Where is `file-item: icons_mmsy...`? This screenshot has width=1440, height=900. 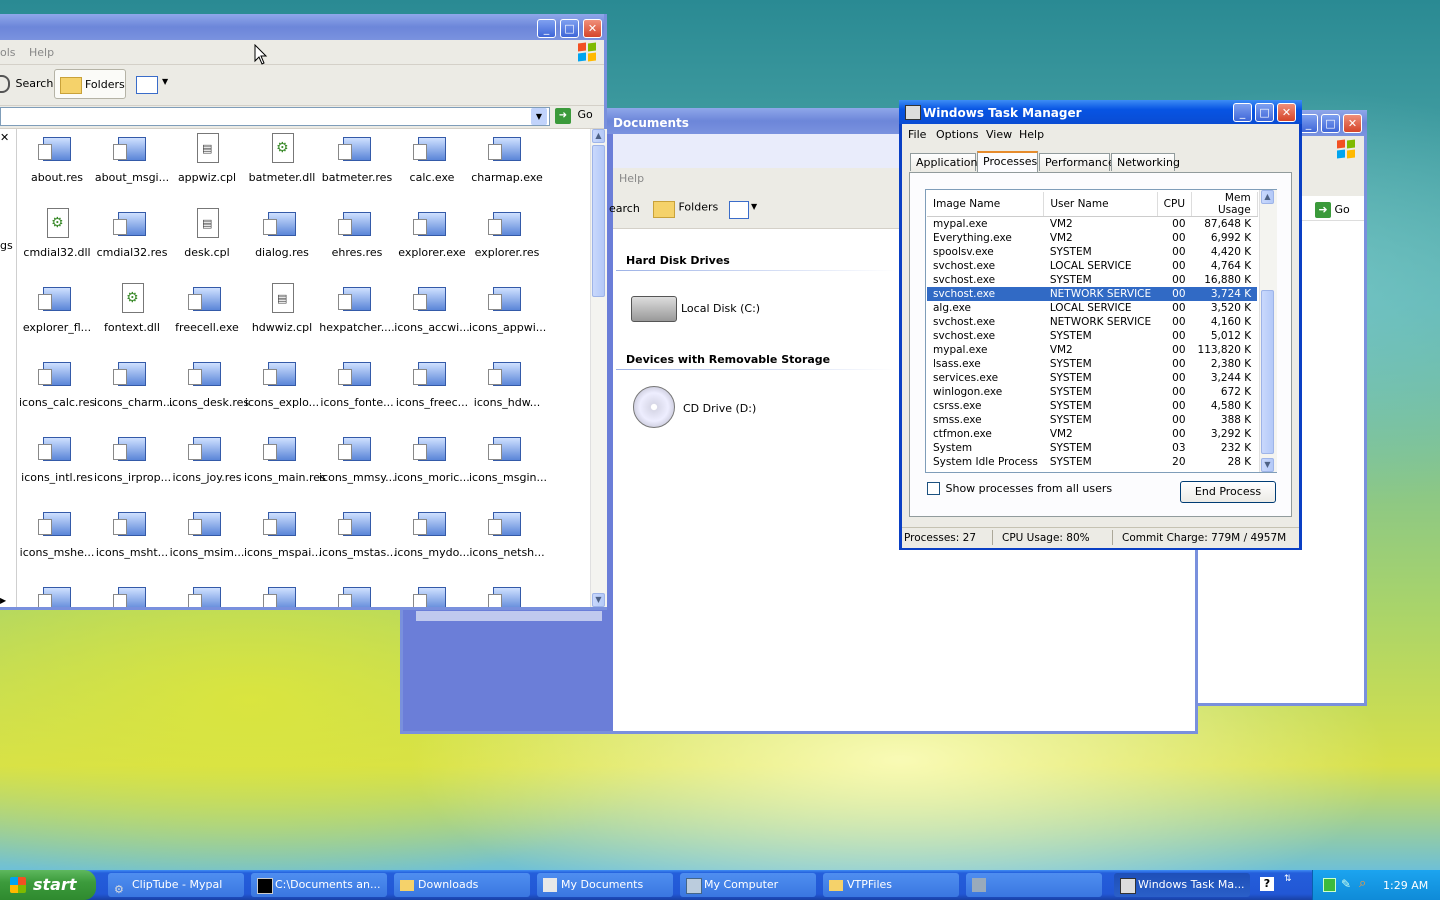 file-item: icons_mmsy... is located at coordinates (357, 458).